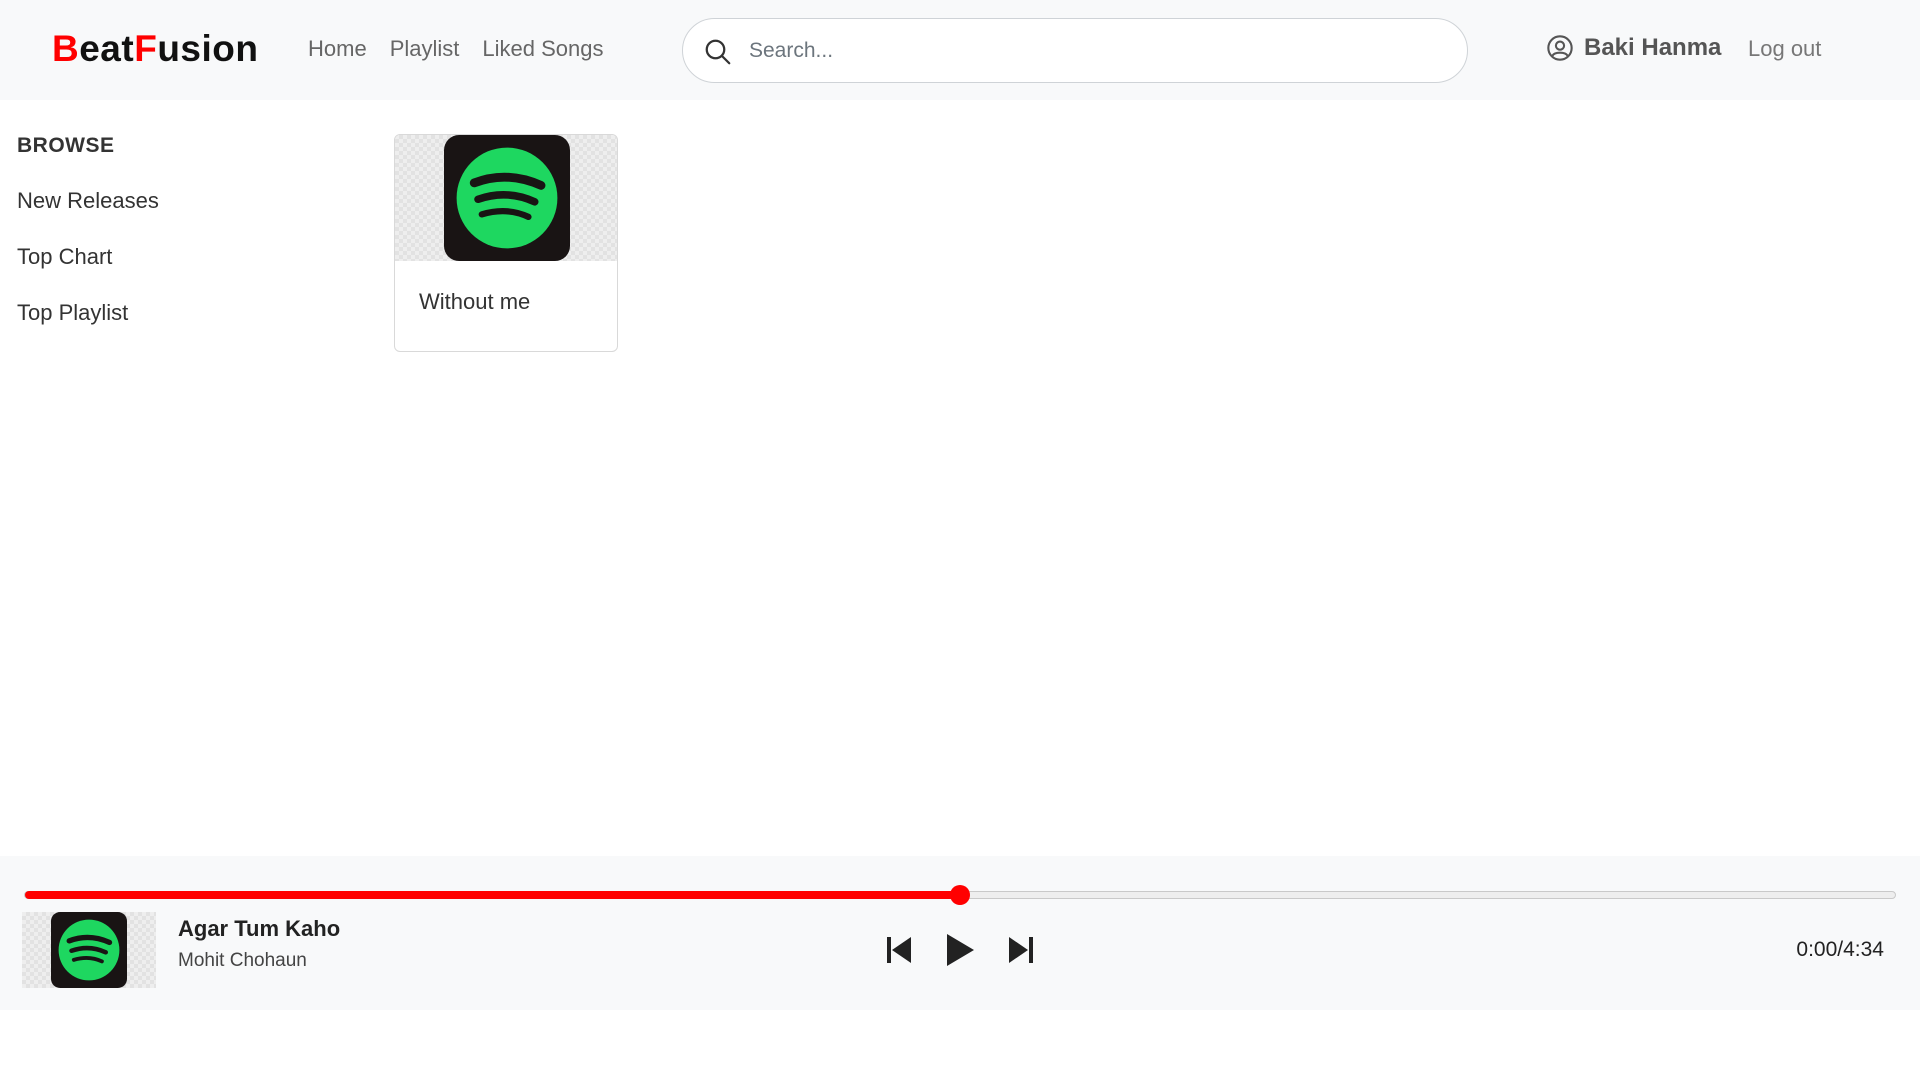 The image size is (1920, 1080). I want to click on song-card-art, so click(506, 198).